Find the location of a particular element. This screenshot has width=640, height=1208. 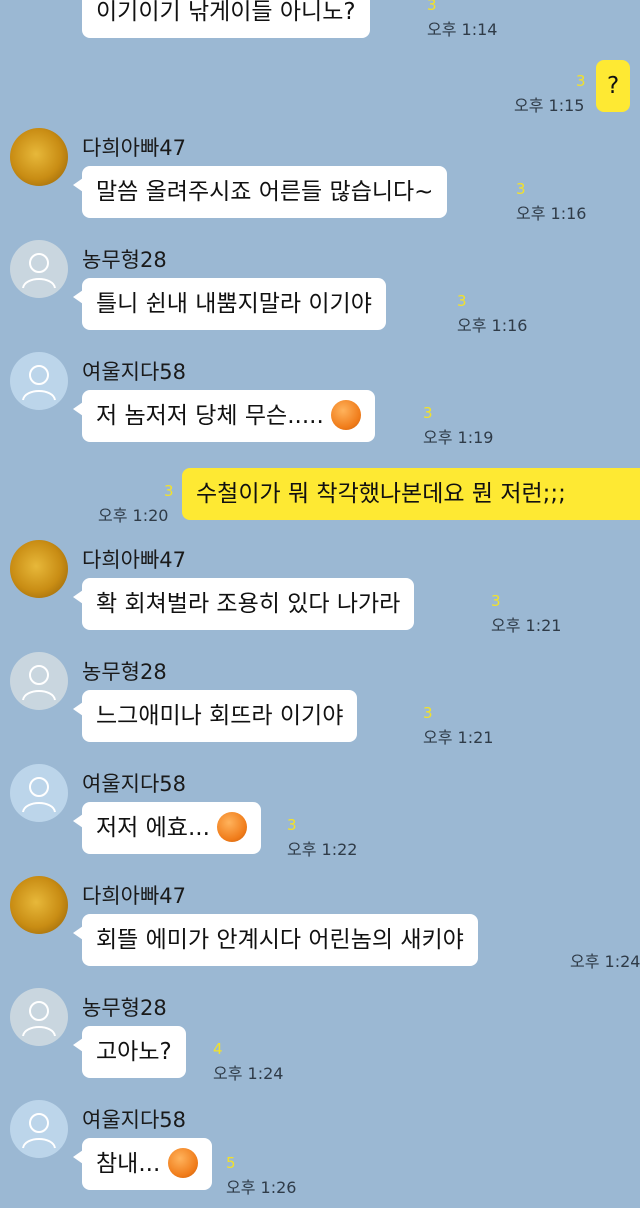

message-bubble: 고아노? is located at coordinates (129, 1052).